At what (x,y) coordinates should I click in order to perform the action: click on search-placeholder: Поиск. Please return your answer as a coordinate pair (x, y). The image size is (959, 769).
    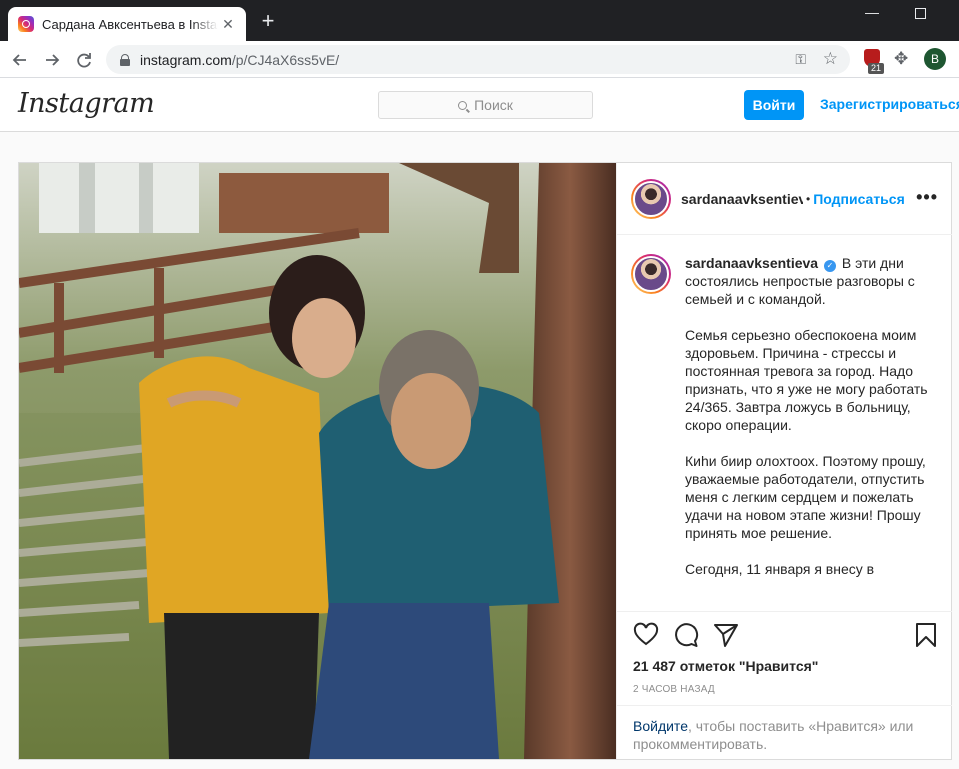
    Looking at the image, I should click on (493, 105).